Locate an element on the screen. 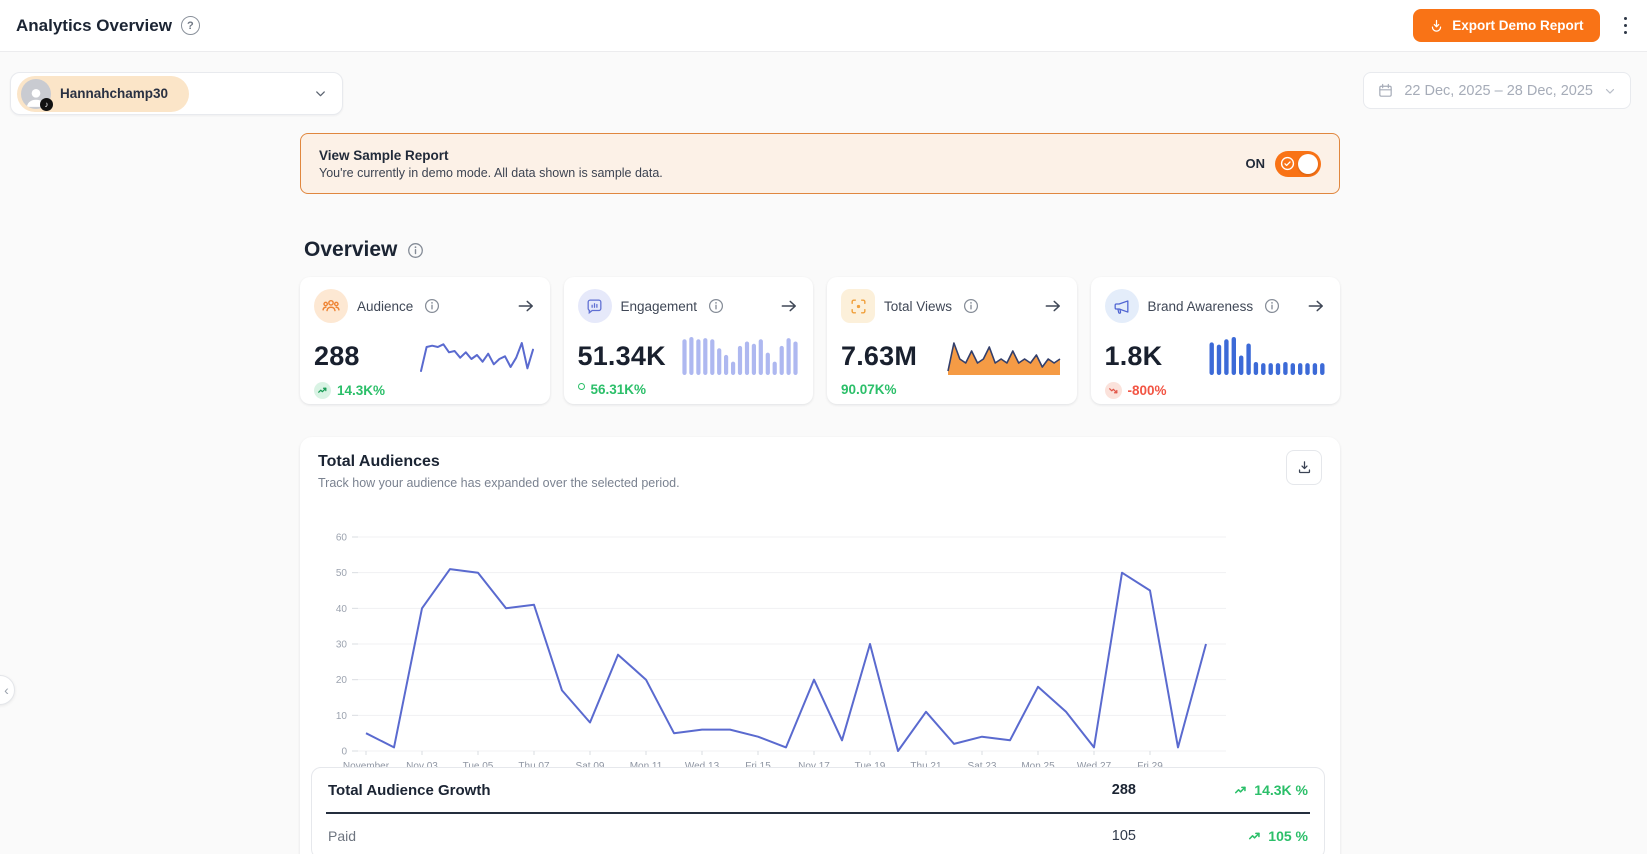 This screenshot has height=854, width=1647. overview-title: Overview is located at coordinates (351, 249).